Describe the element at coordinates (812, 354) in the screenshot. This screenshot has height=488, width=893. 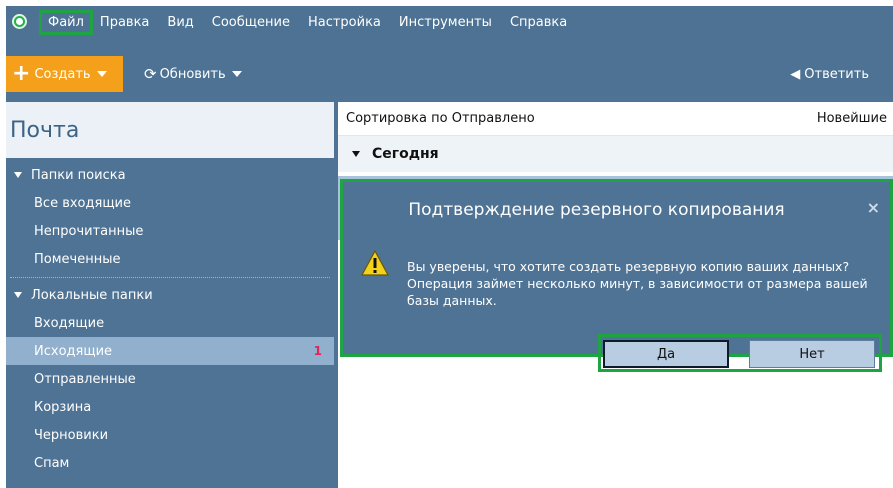
I see `no-button: Нет` at that location.